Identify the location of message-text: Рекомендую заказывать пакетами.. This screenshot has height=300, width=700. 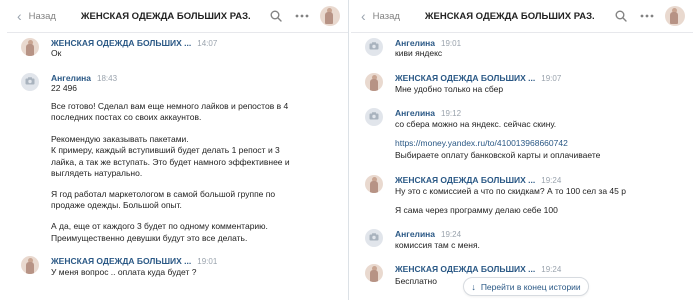
(120, 139).